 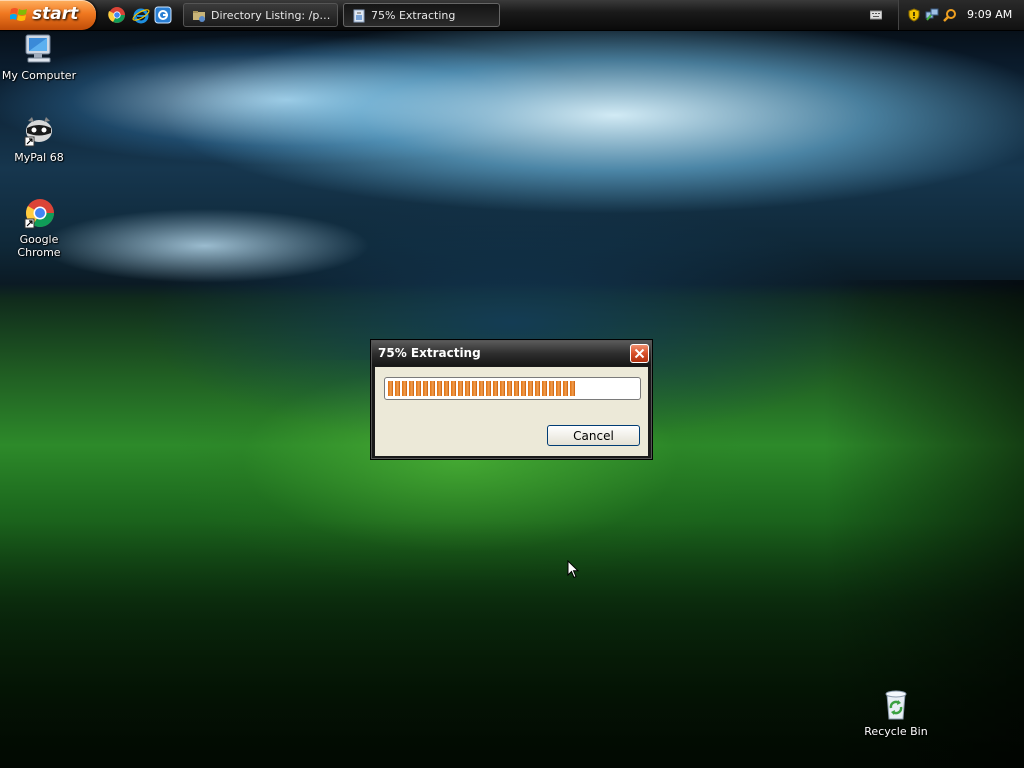 What do you see at coordinates (359, 16) in the screenshot?
I see `extract-icon` at bounding box center [359, 16].